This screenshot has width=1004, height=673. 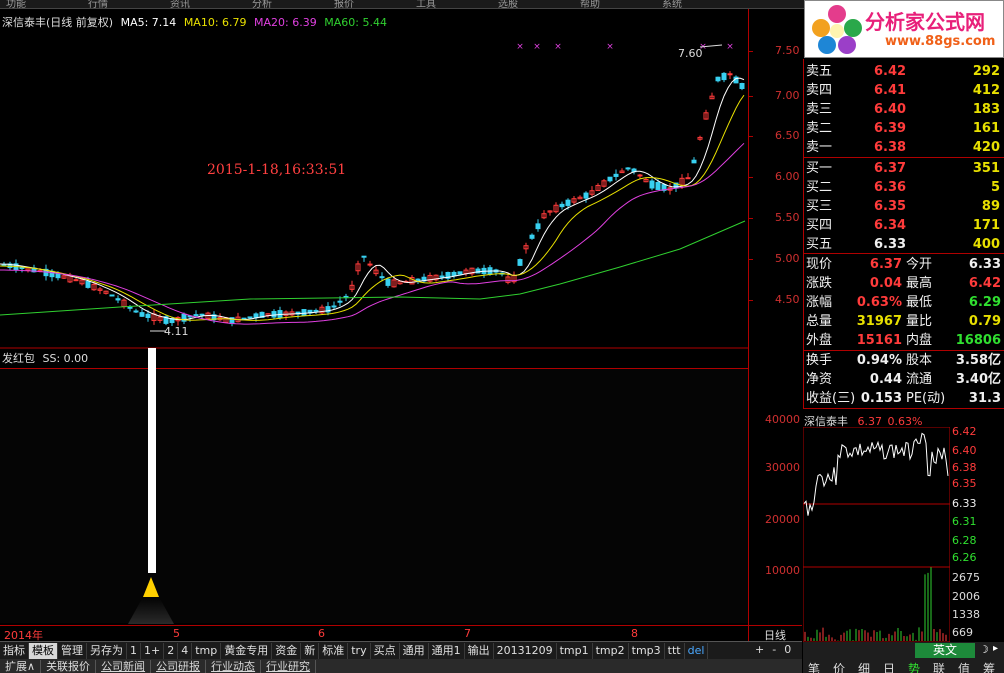 What do you see at coordinates (262, 4) in the screenshot?
I see `top-menu-item: 分析` at bounding box center [262, 4].